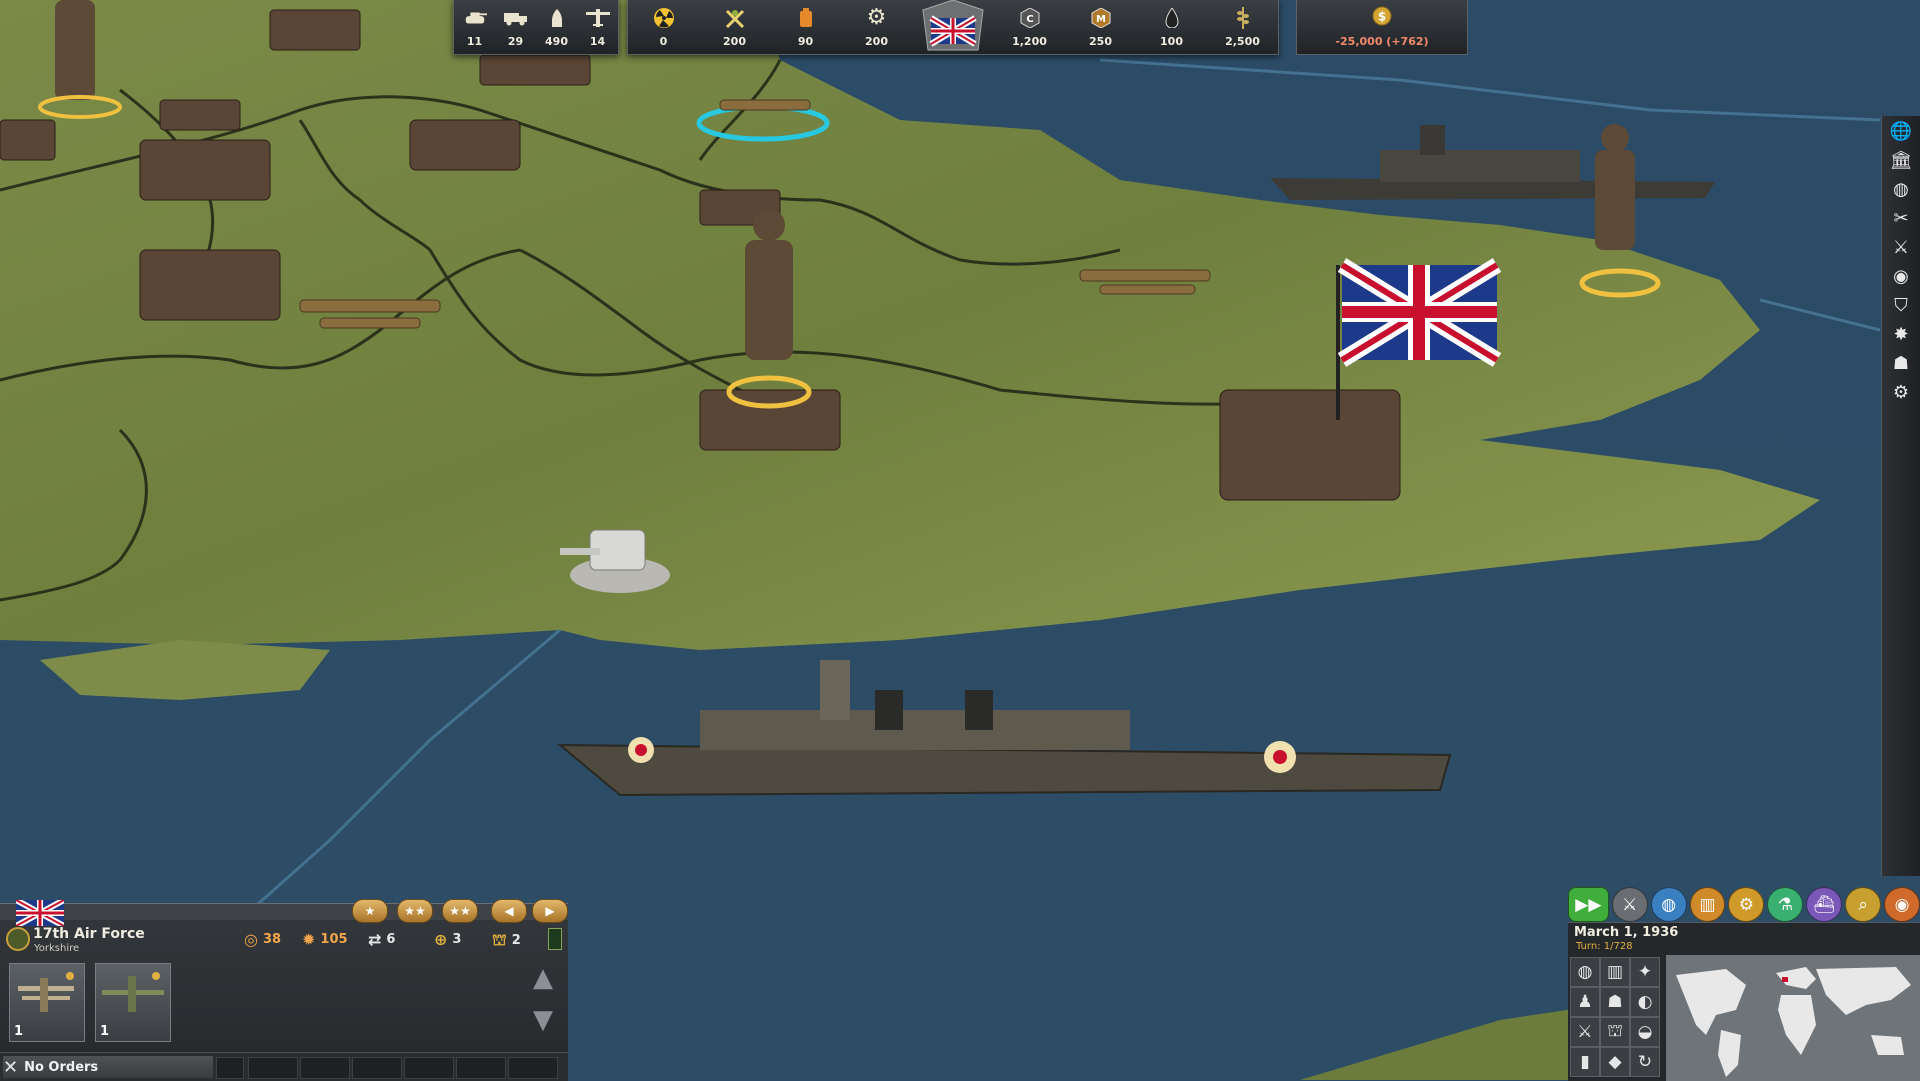  Describe the element at coordinates (46, 992) in the screenshot. I see `biplane-icon` at that location.